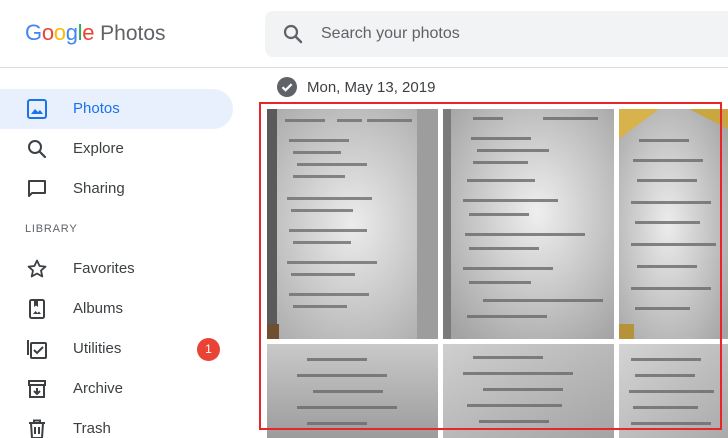 Image resolution: width=728 pixels, height=438 pixels. What do you see at coordinates (37, 349) in the screenshot?
I see `utilities-icon` at bounding box center [37, 349].